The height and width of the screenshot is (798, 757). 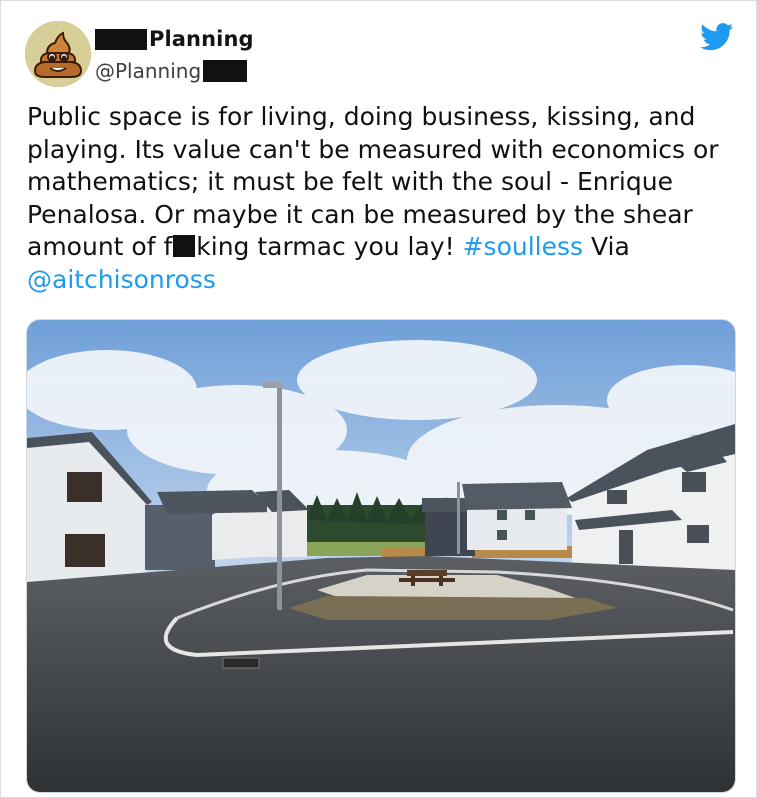 I want to click on author-handle: @Planning, so click(x=148, y=71).